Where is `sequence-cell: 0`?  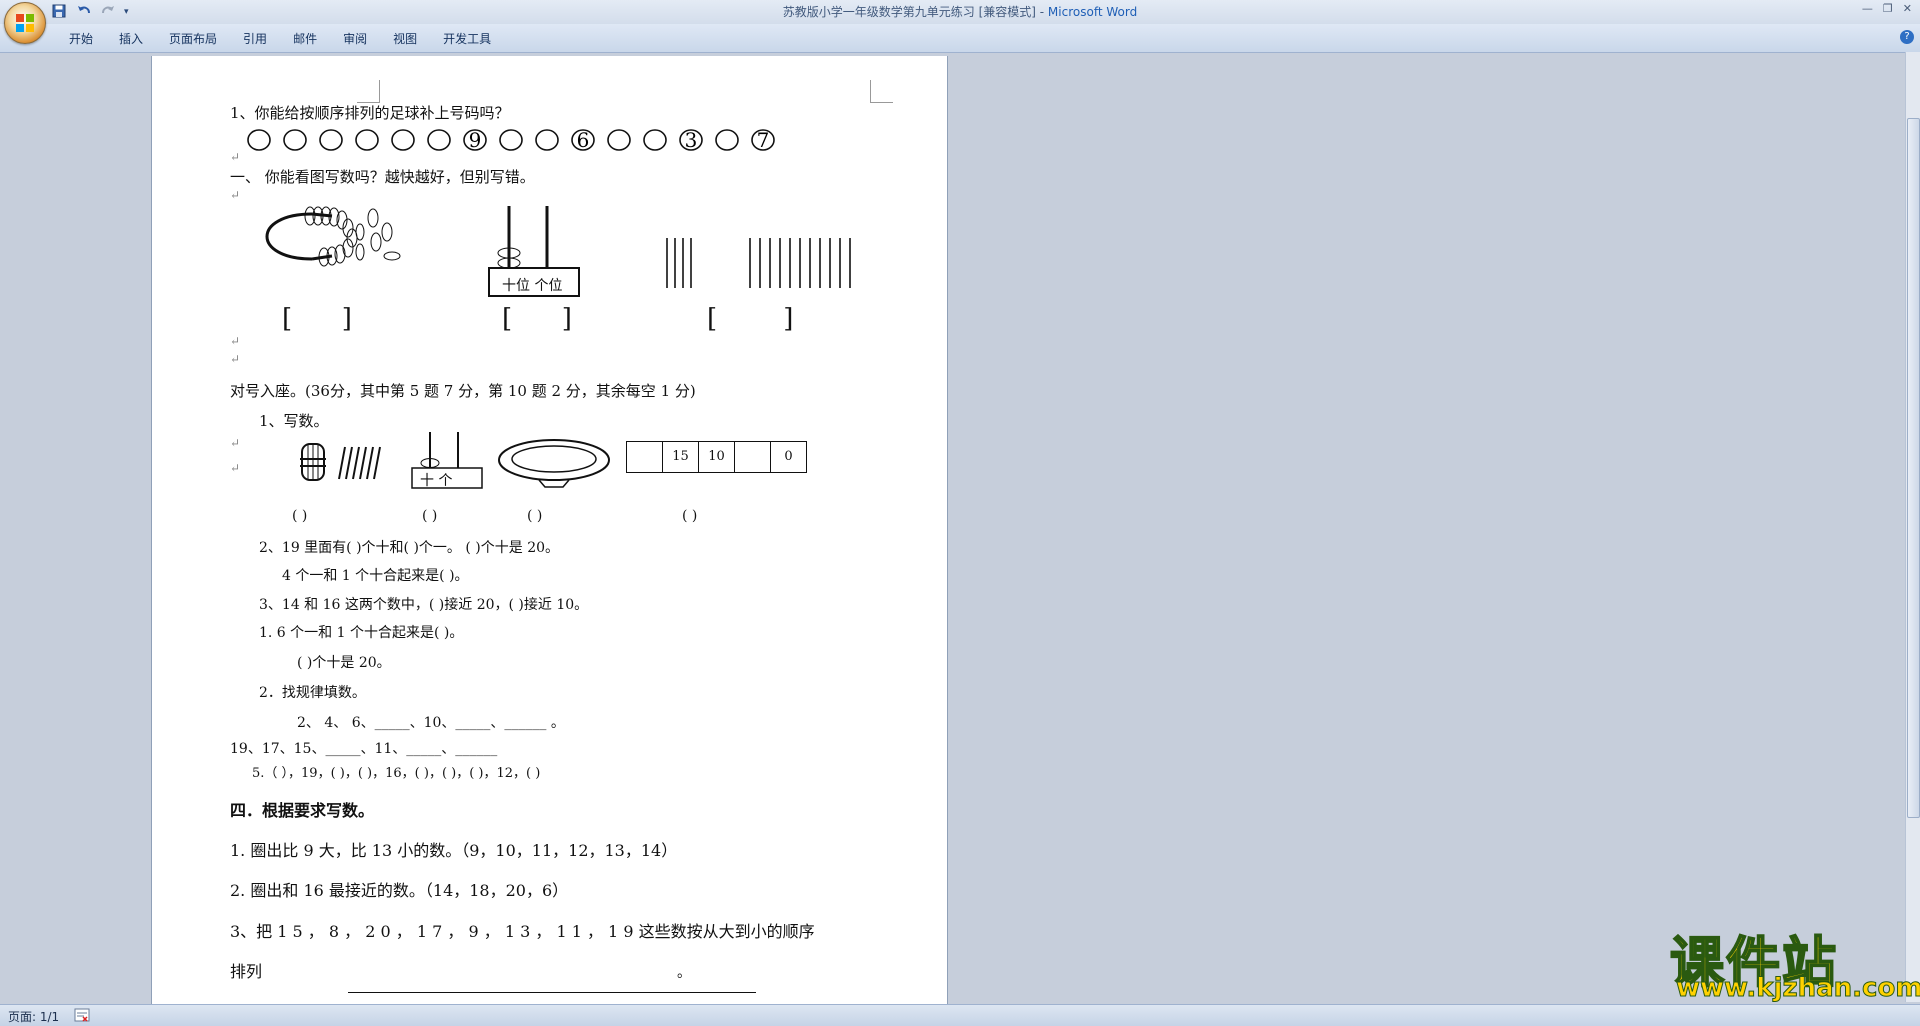
sequence-cell: 0 is located at coordinates (788, 457).